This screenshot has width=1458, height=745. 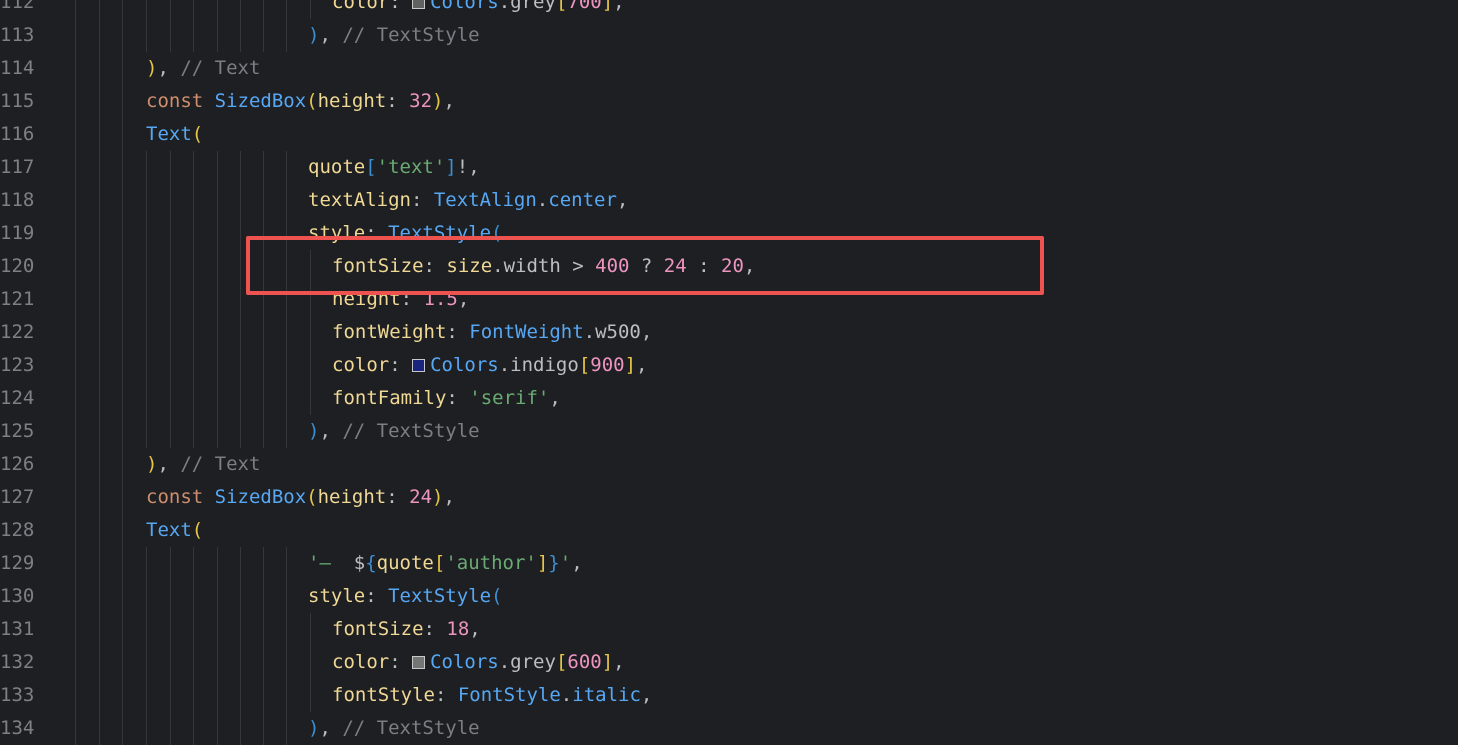 I want to click on code-line: 120 fontSize: size.width > 400 ? 24 : 20,, so click(x=729, y=266).